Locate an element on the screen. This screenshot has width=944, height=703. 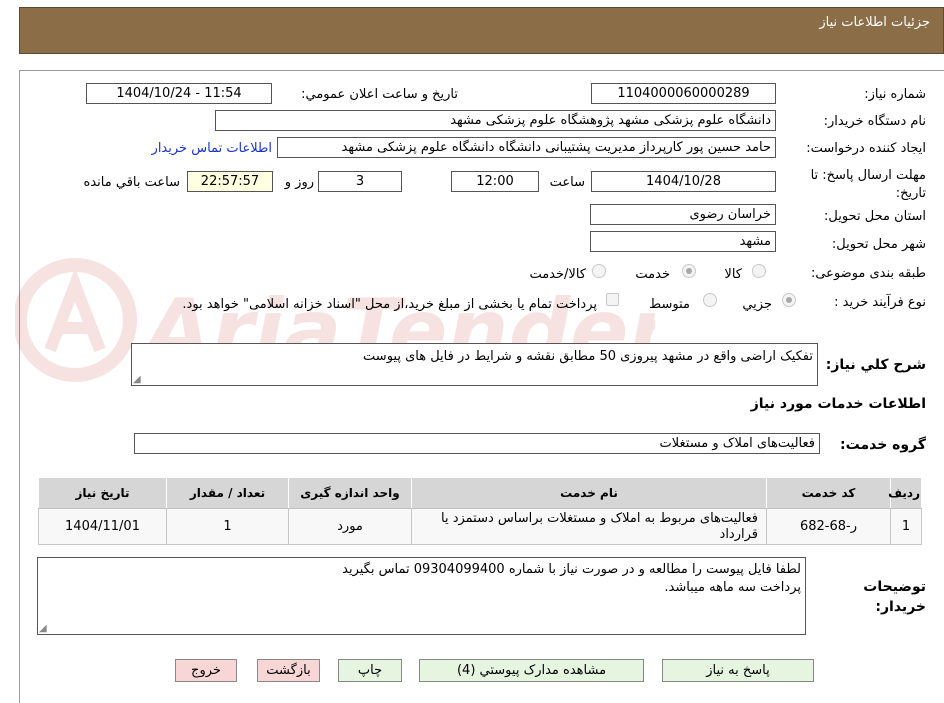
city-field: مشهد is located at coordinates (683, 241).